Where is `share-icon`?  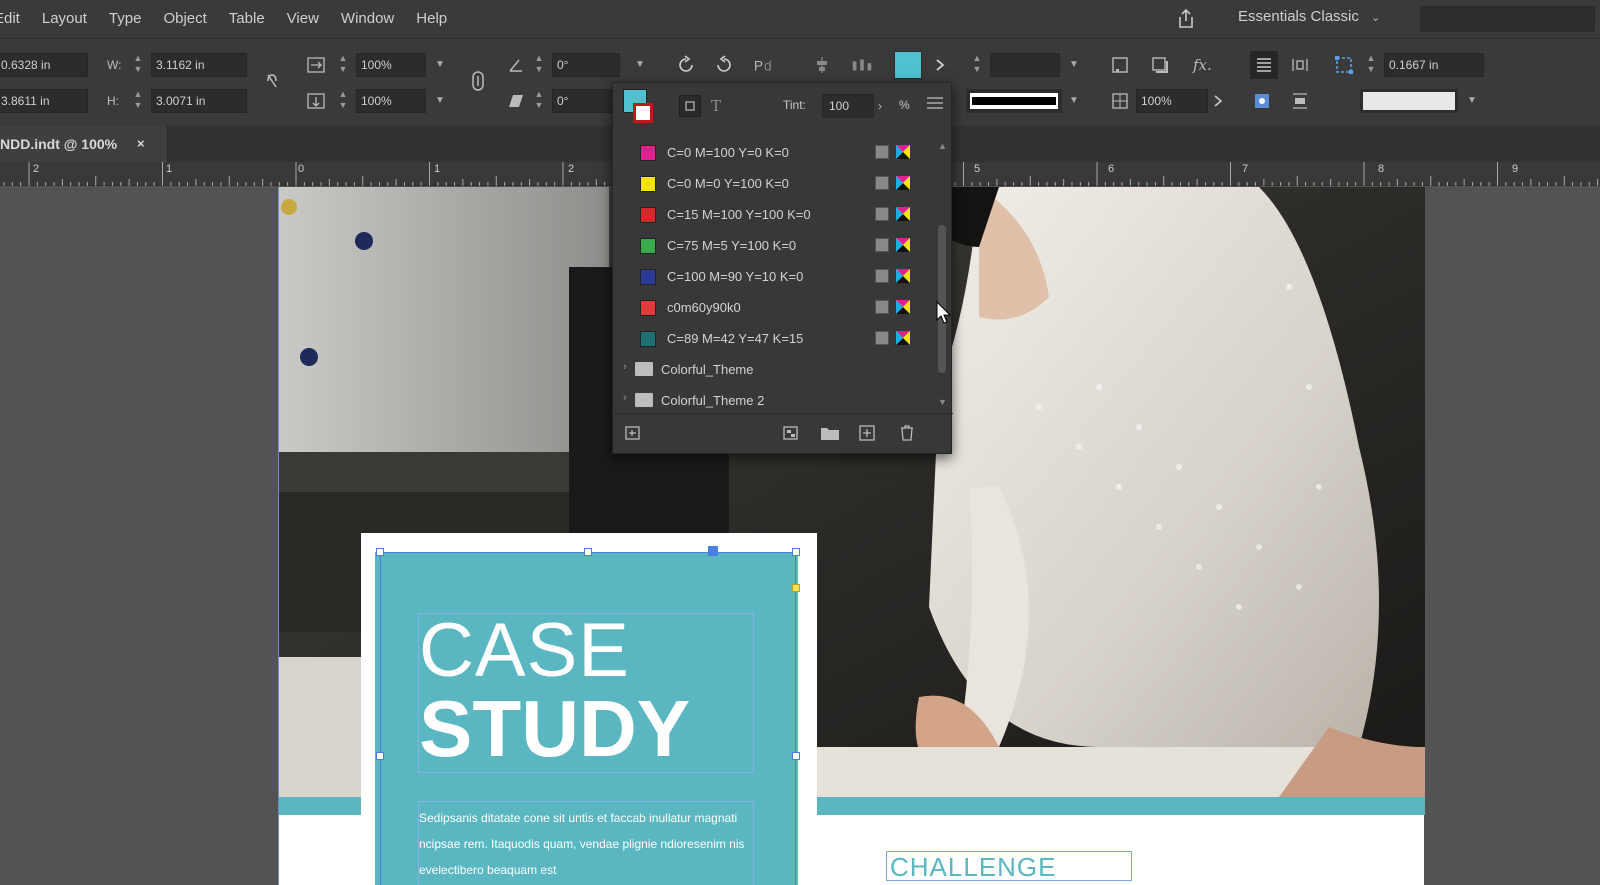 share-icon is located at coordinates (1186, 19).